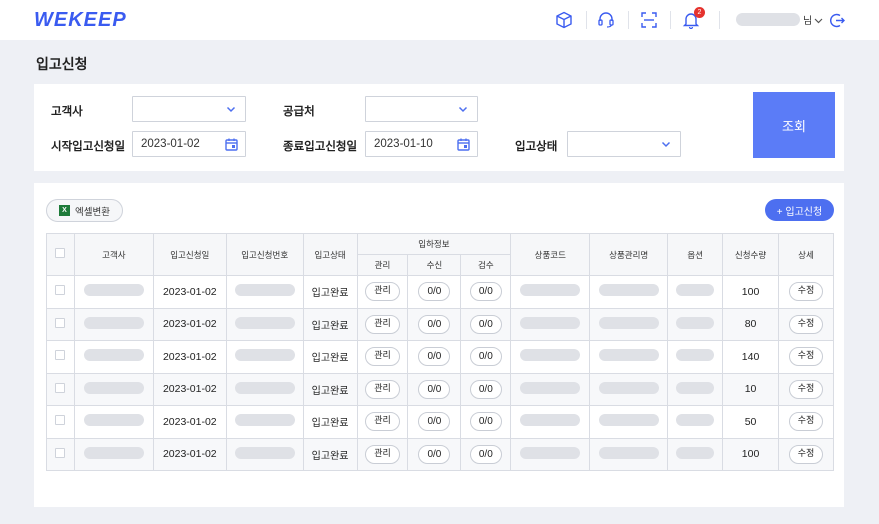 The width and height of the screenshot is (879, 524). What do you see at coordinates (750, 422) in the screenshot?
I see `qty-cell: 50` at bounding box center [750, 422].